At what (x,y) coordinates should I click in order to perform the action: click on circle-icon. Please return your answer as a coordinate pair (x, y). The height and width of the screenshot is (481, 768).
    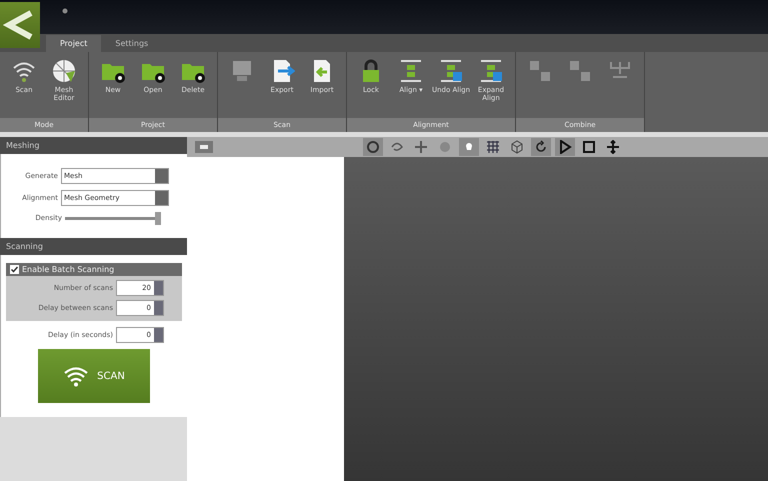
    Looking at the image, I should click on (373, 147).